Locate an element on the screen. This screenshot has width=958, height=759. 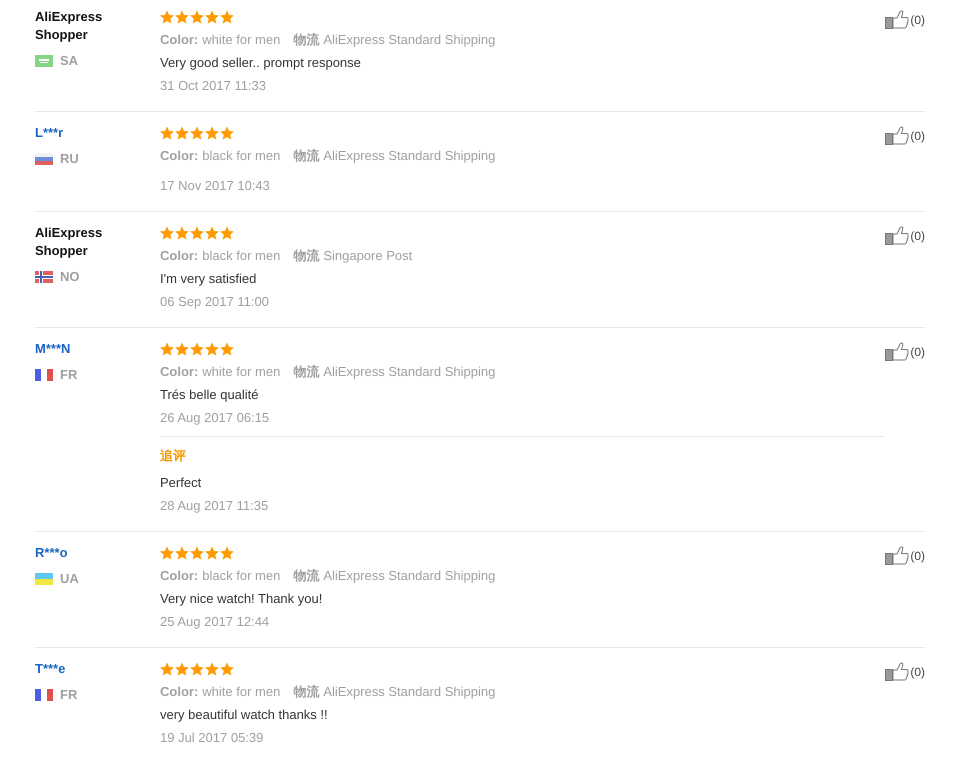
review-text: Very nice watch! Thank you! is located at coordinates (241, 599).